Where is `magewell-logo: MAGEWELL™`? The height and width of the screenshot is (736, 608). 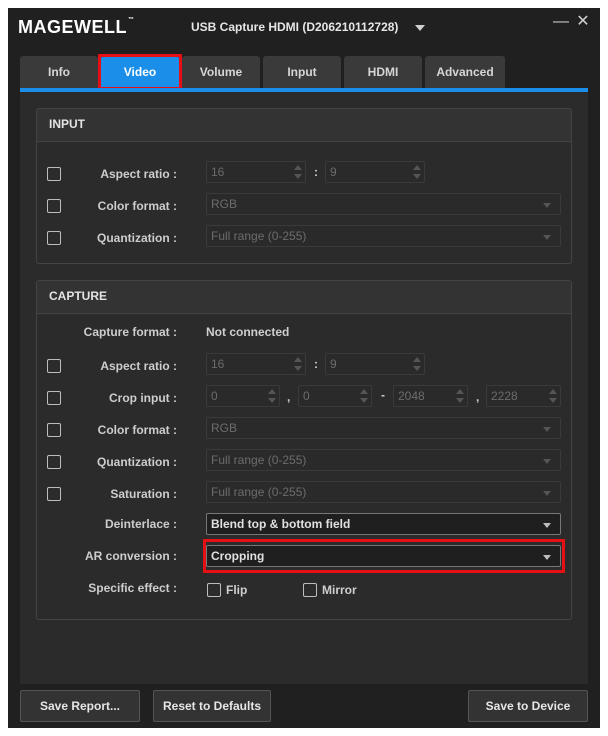 magewell-logo: MAGEWELL™ is located at coordinates (76, 27).